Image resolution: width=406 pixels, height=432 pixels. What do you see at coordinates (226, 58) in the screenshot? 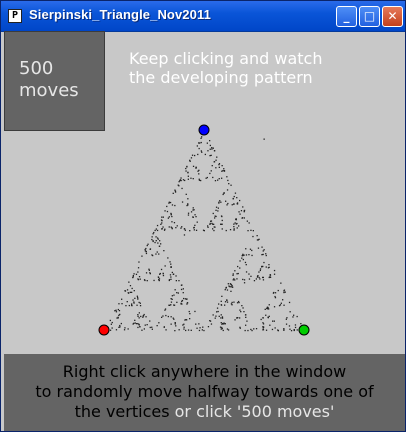
I see `hint-line-1: Keep clicking and watch` at bounding box center [226, 58].